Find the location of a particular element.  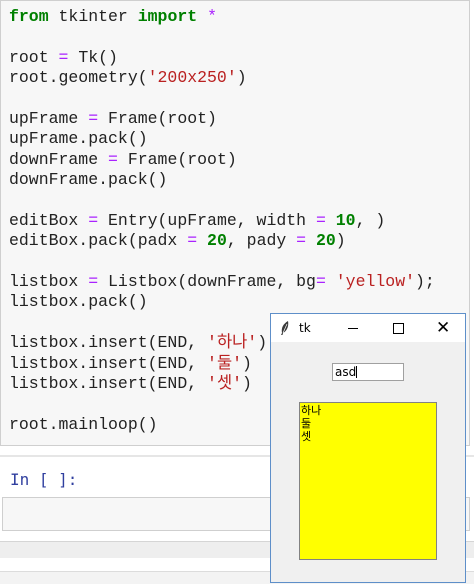

code-token: * is located at coordinates (212, 16).